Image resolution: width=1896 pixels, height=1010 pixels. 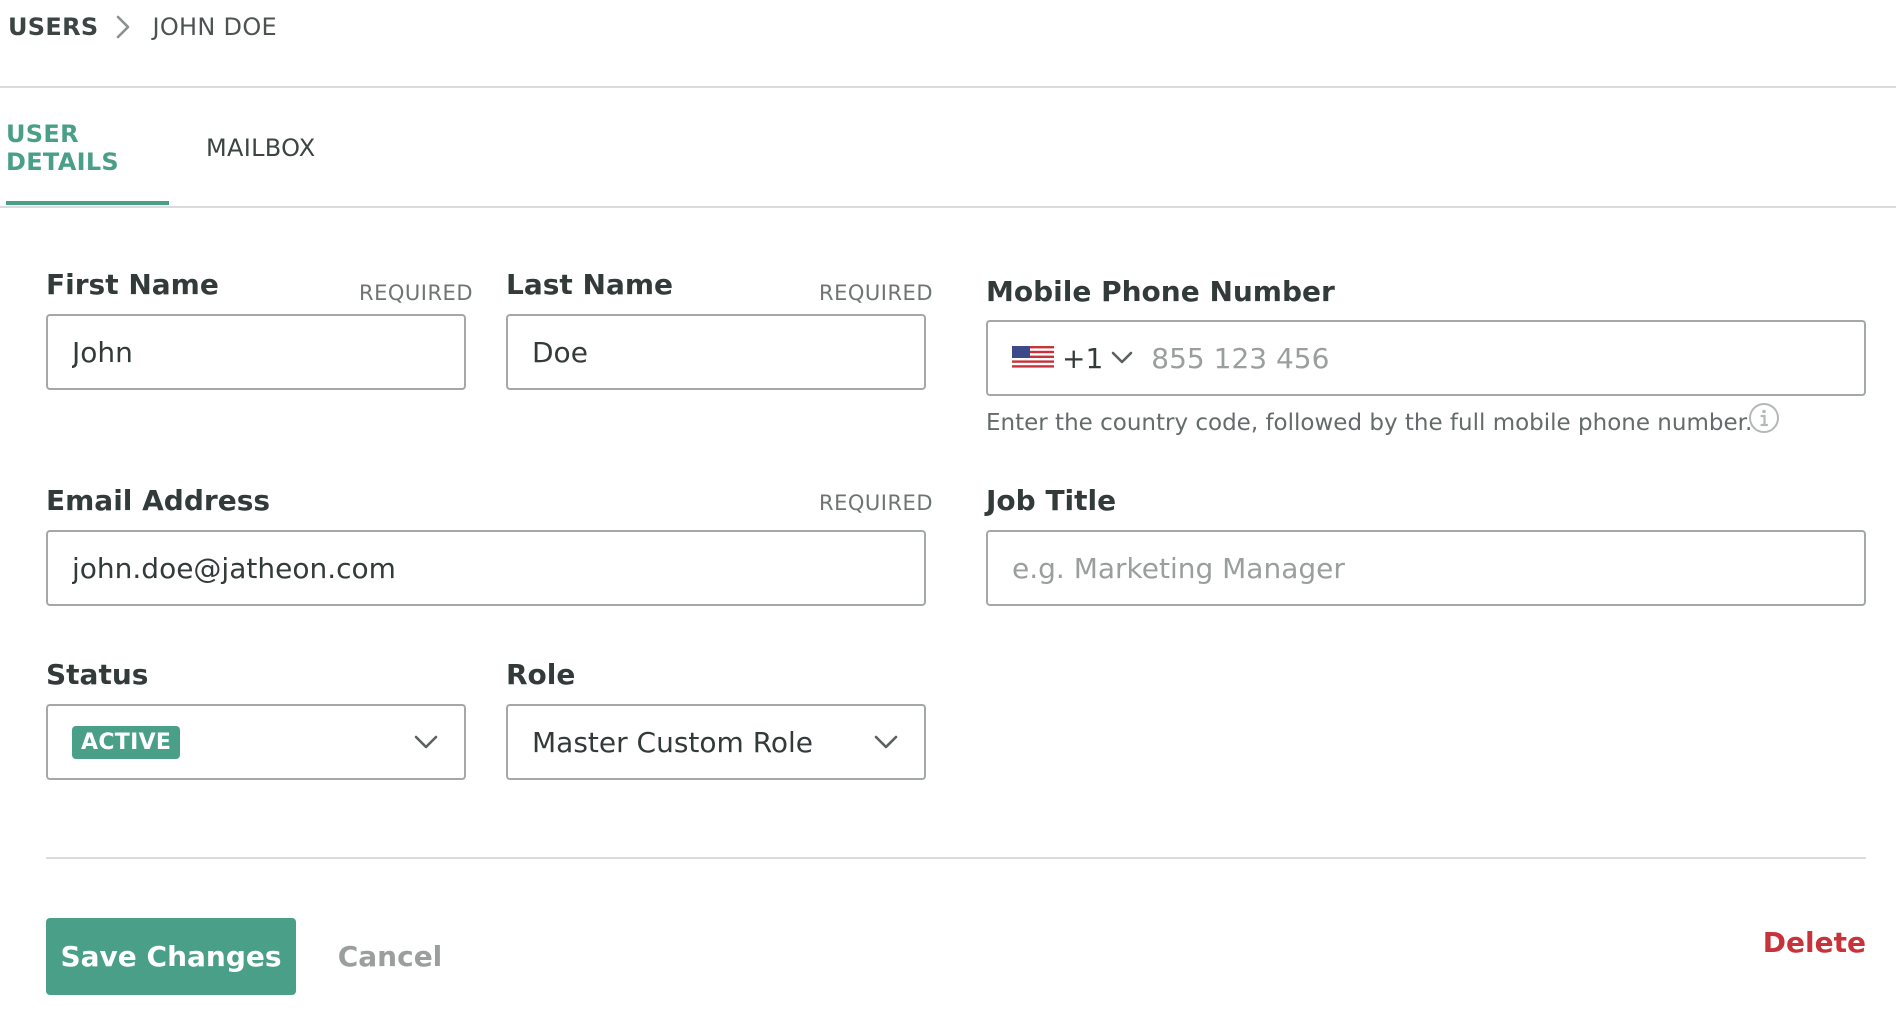 I want to click on tab-user-details: USER DETAILS, so click(x=88, y=148).